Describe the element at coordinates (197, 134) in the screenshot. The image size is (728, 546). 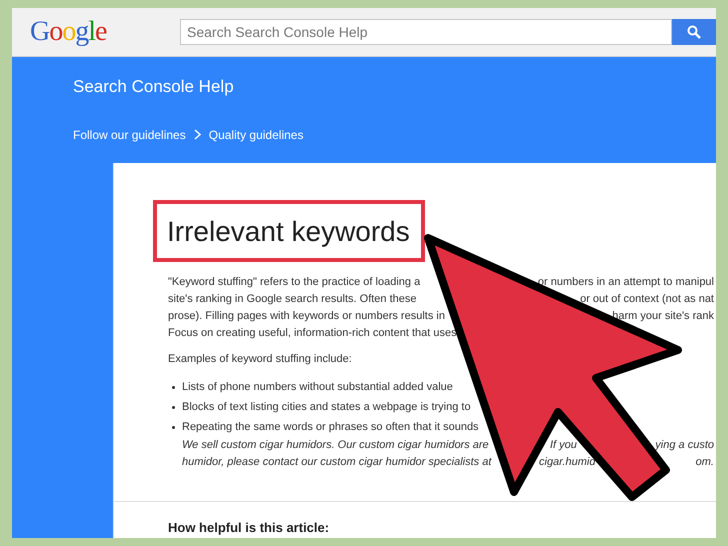
I see `chevron-right-icon` at that location.